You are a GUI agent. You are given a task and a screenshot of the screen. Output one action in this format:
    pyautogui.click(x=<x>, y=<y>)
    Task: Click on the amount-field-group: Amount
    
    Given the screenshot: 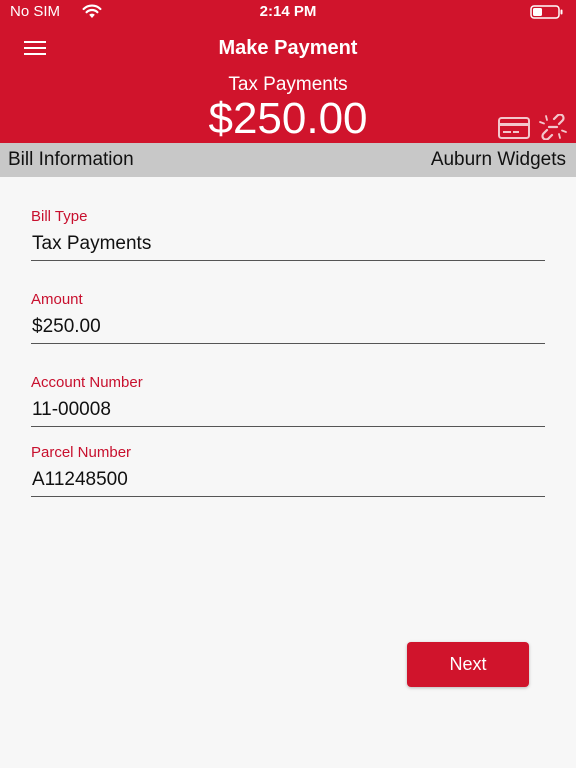 What is the action you would take?
    pyautogui.click(x=288, y=317)
    